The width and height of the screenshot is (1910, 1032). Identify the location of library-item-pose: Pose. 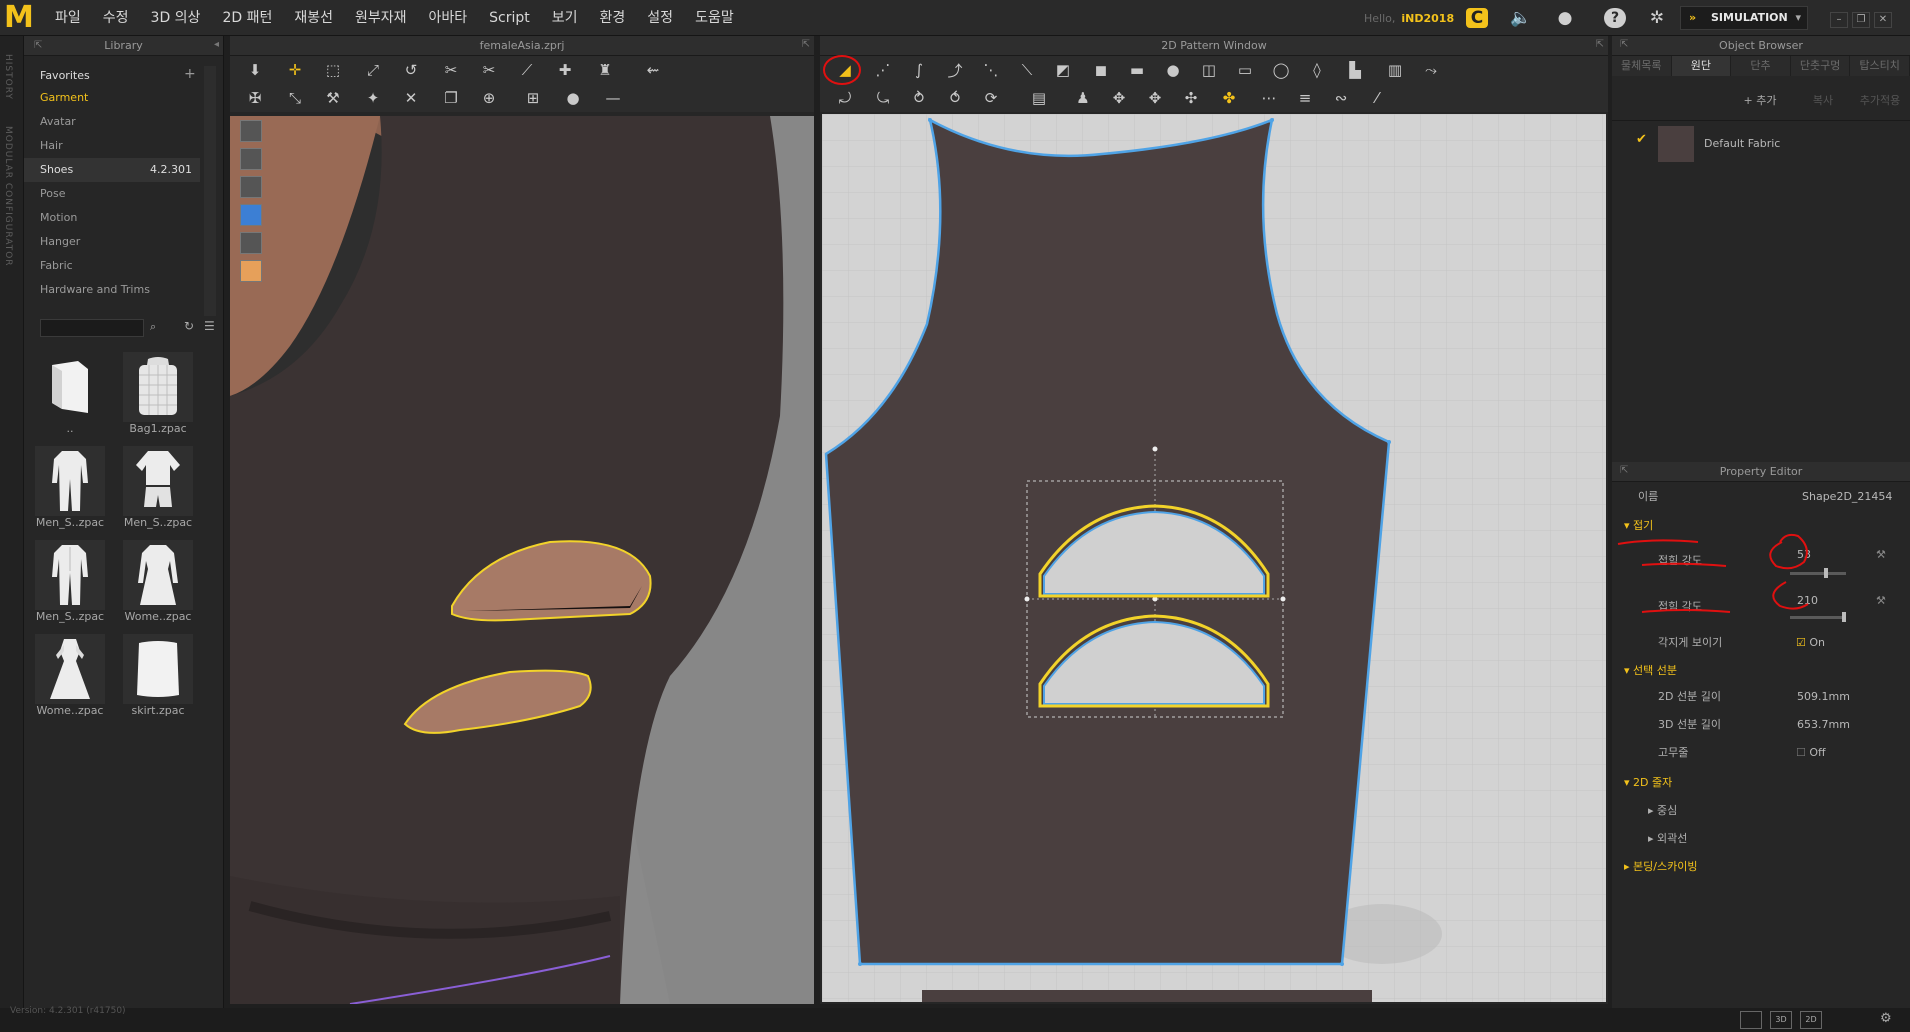
(112, 194).